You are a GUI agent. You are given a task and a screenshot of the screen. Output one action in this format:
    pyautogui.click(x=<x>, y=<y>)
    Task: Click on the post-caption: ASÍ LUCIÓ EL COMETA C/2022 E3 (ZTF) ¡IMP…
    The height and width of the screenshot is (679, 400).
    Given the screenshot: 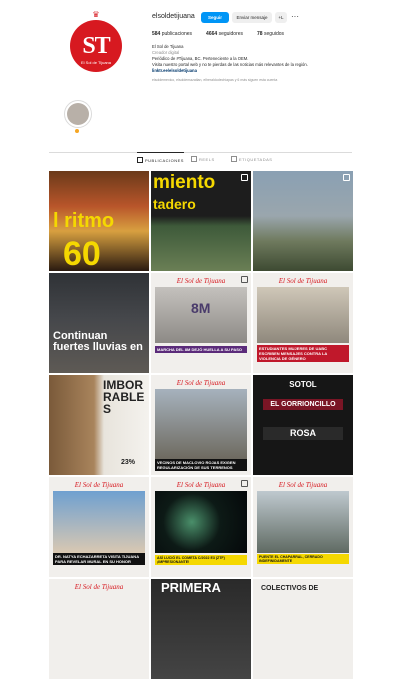 What is the action you would take?
    pyautogui.click(x=201, y=560)
    